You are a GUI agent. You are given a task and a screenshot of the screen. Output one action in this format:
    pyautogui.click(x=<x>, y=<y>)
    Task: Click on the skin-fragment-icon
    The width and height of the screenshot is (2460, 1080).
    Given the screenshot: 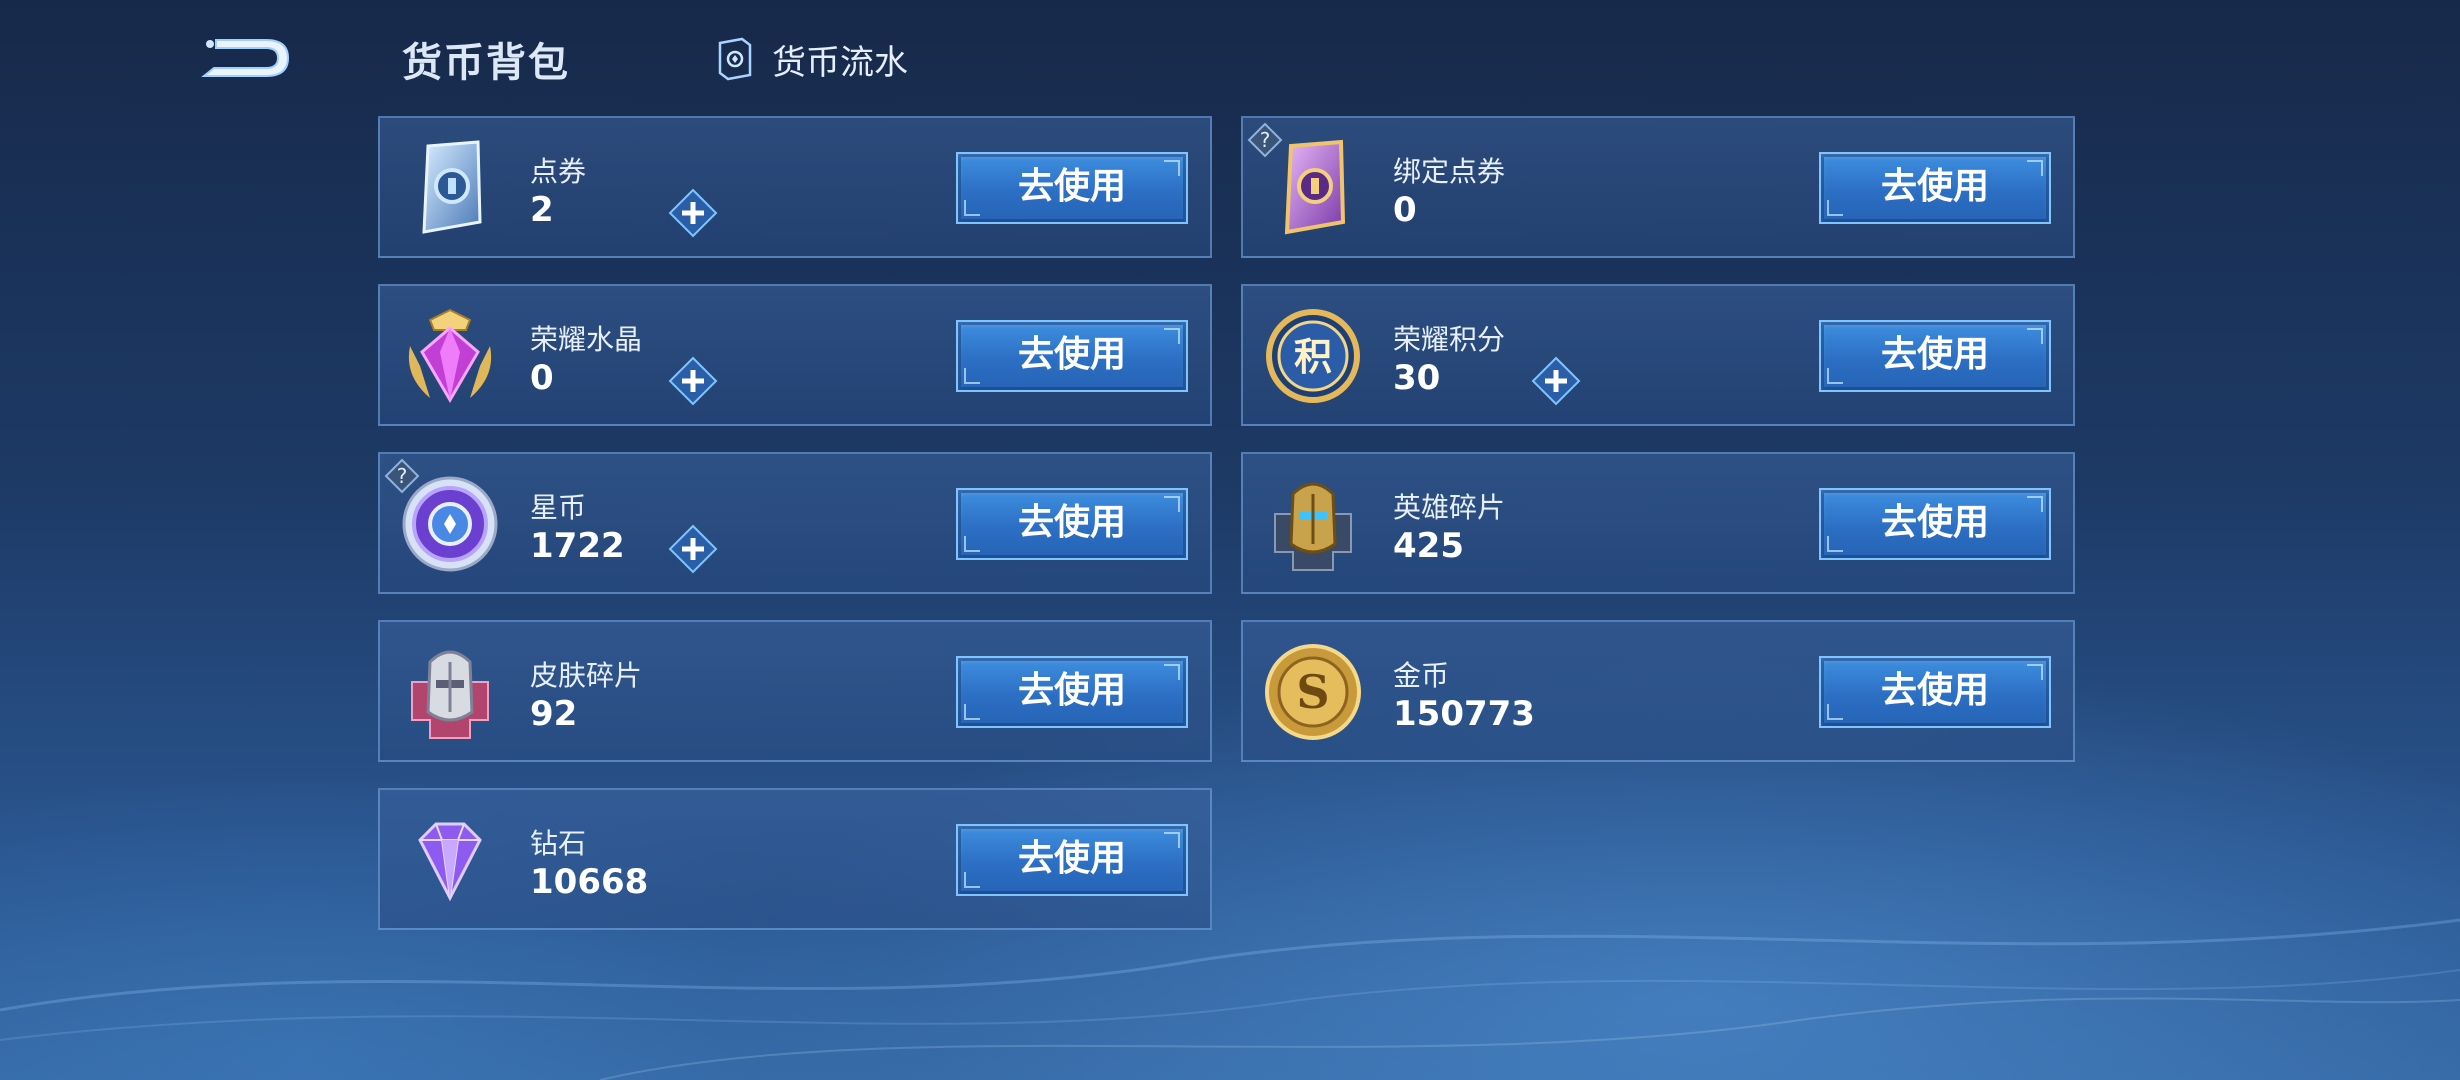 What is the action you would take?
    pyautogui.click(x=450, y=694)
    